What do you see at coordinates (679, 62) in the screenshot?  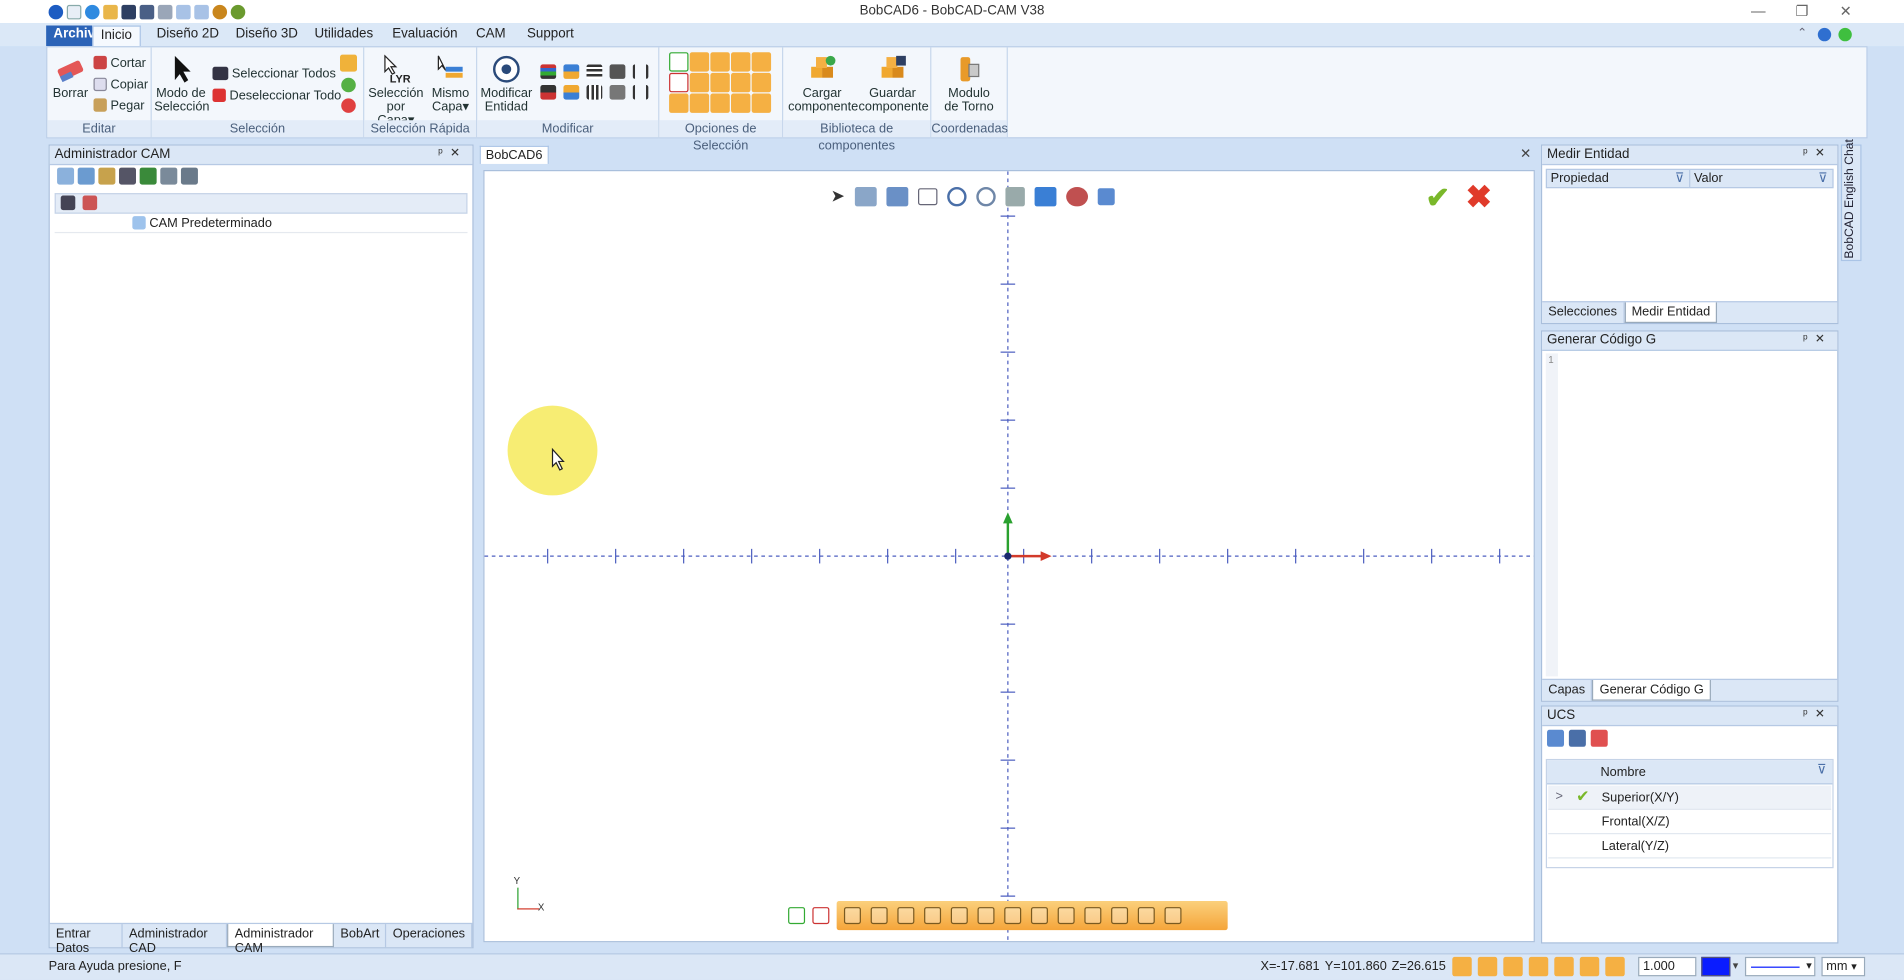 I see `select-filter-icon` at bounding box center [679, 62].